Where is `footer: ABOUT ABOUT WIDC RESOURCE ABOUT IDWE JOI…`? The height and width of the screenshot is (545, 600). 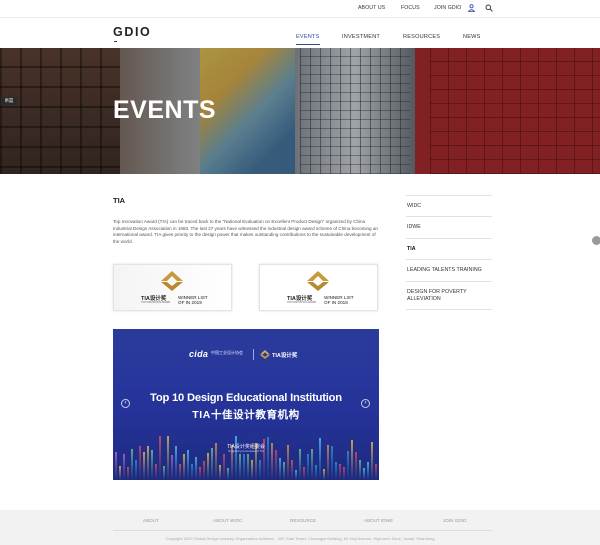 footer: ABOUT ABOUT WIDC RESOURCE ABOUT IDWE JOI… is located at coordinates (300, 527).